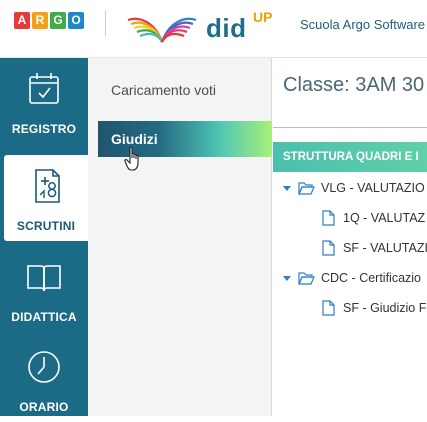  I want to click on tree-node-label: 1Q - VALUTAZ, so click(384, 218).